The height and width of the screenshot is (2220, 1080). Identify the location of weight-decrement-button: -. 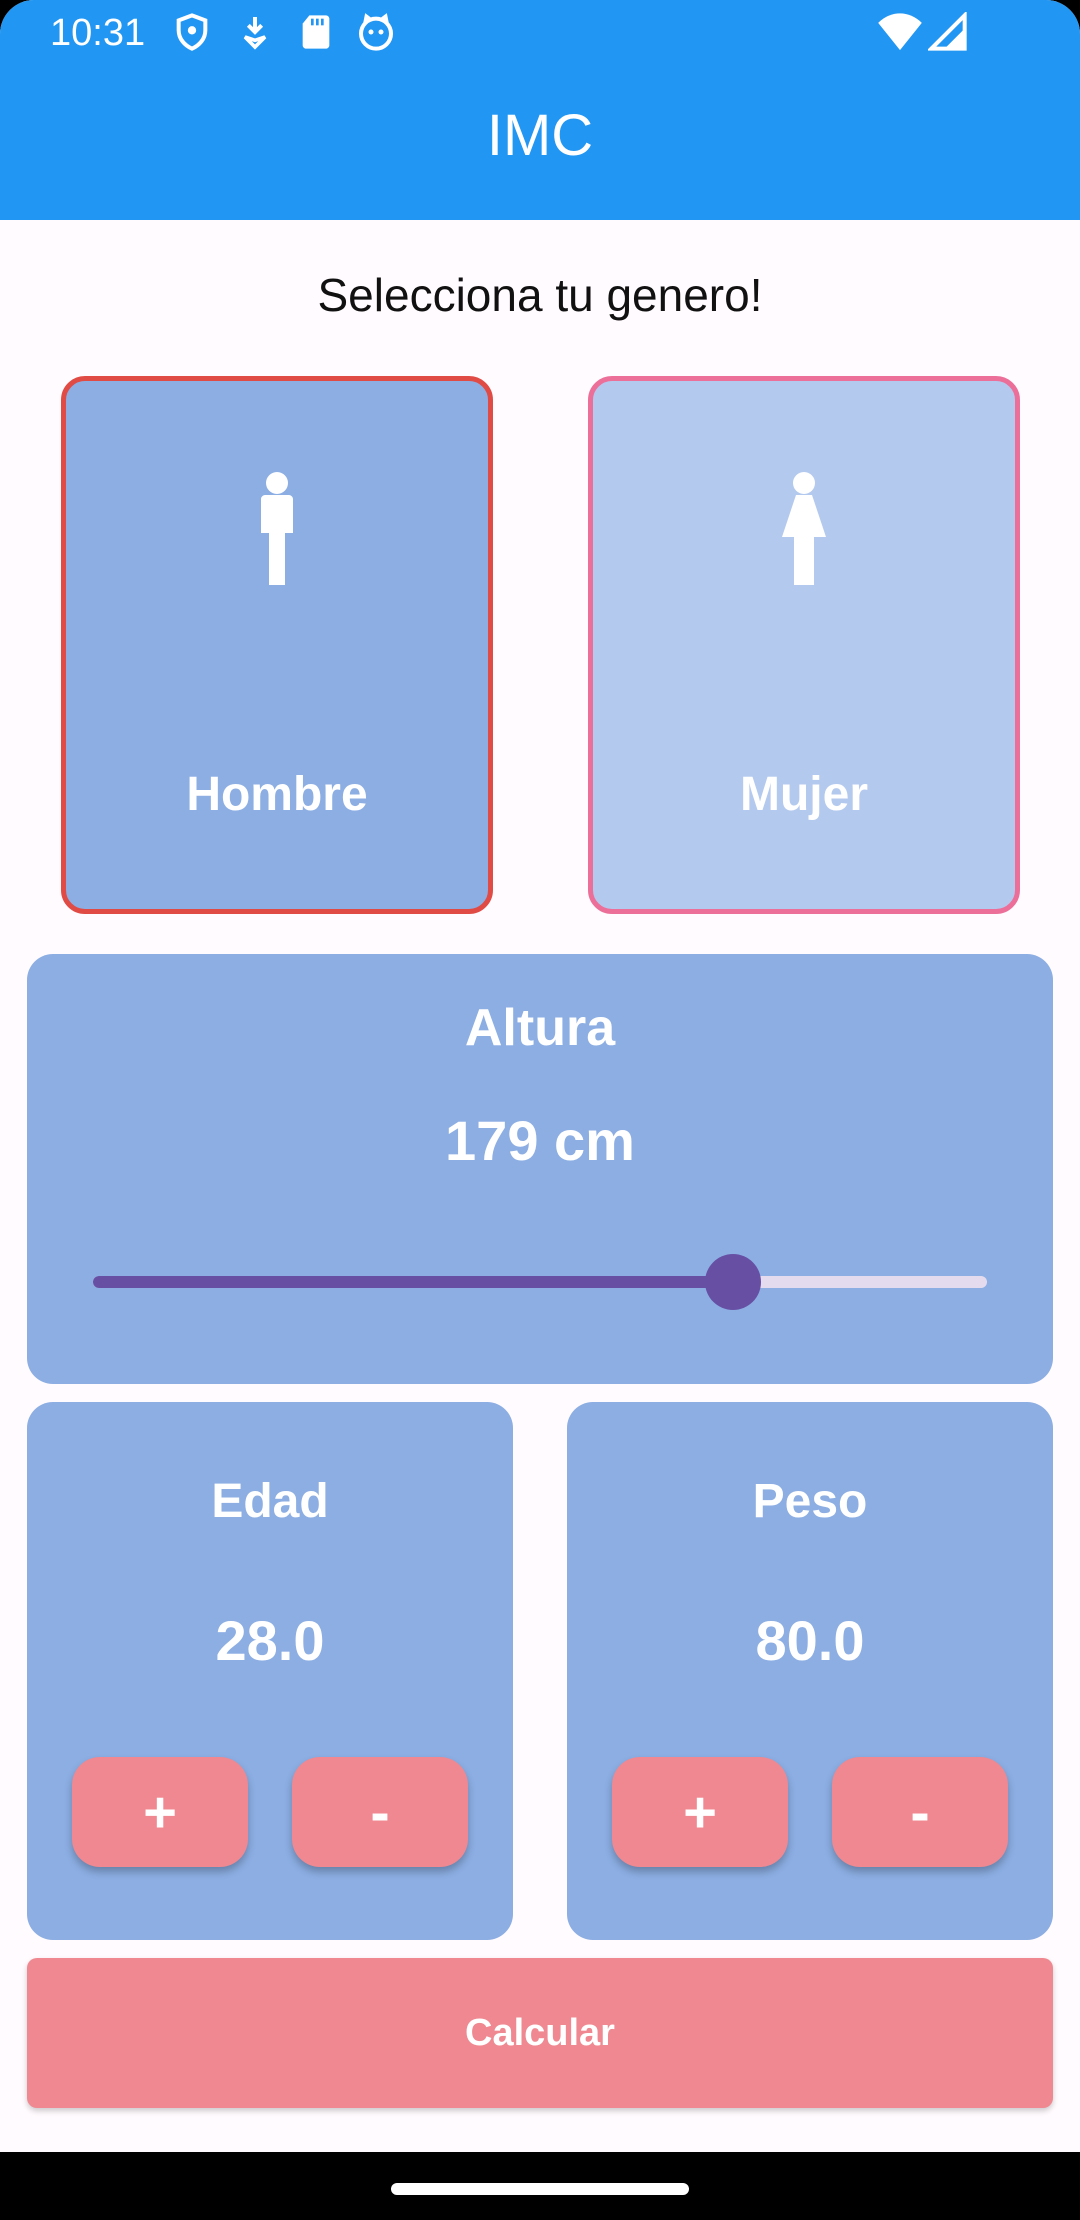
(920, 1812).